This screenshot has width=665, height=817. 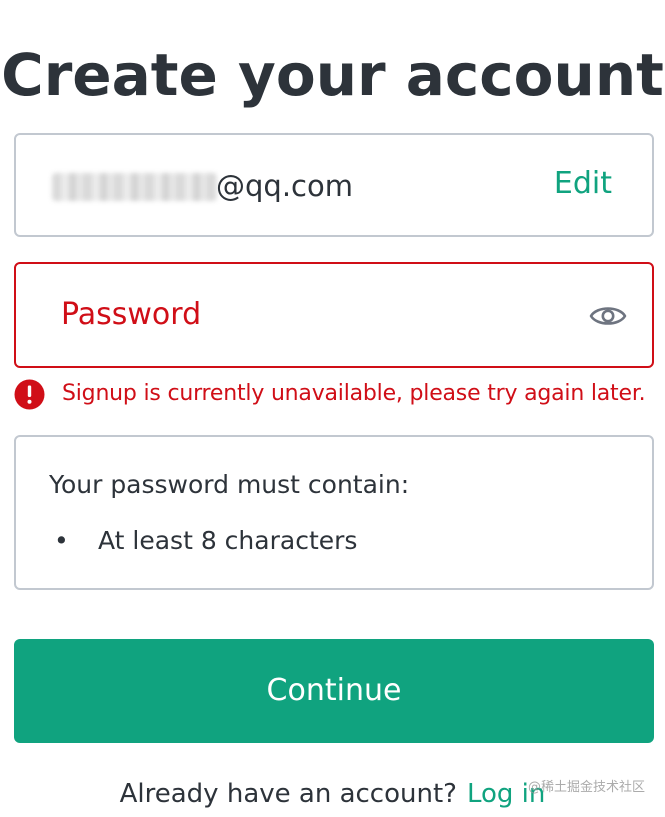 What do you see at coordinates (288, 794) in the screenshot?
I see `login-prompt-text: Already have an account?` at bounding box center [288, 794].